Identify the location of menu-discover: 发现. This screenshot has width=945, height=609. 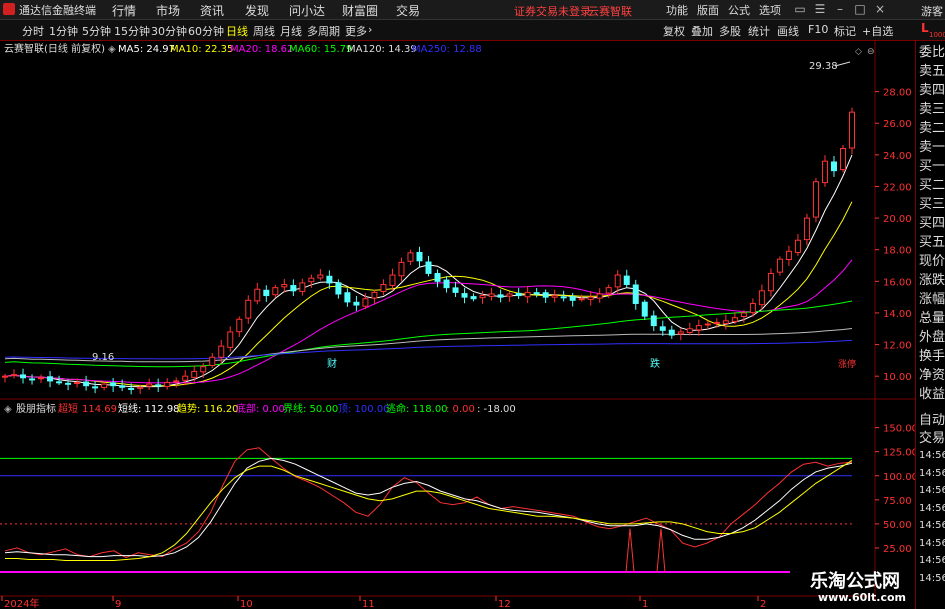
(257, 10).